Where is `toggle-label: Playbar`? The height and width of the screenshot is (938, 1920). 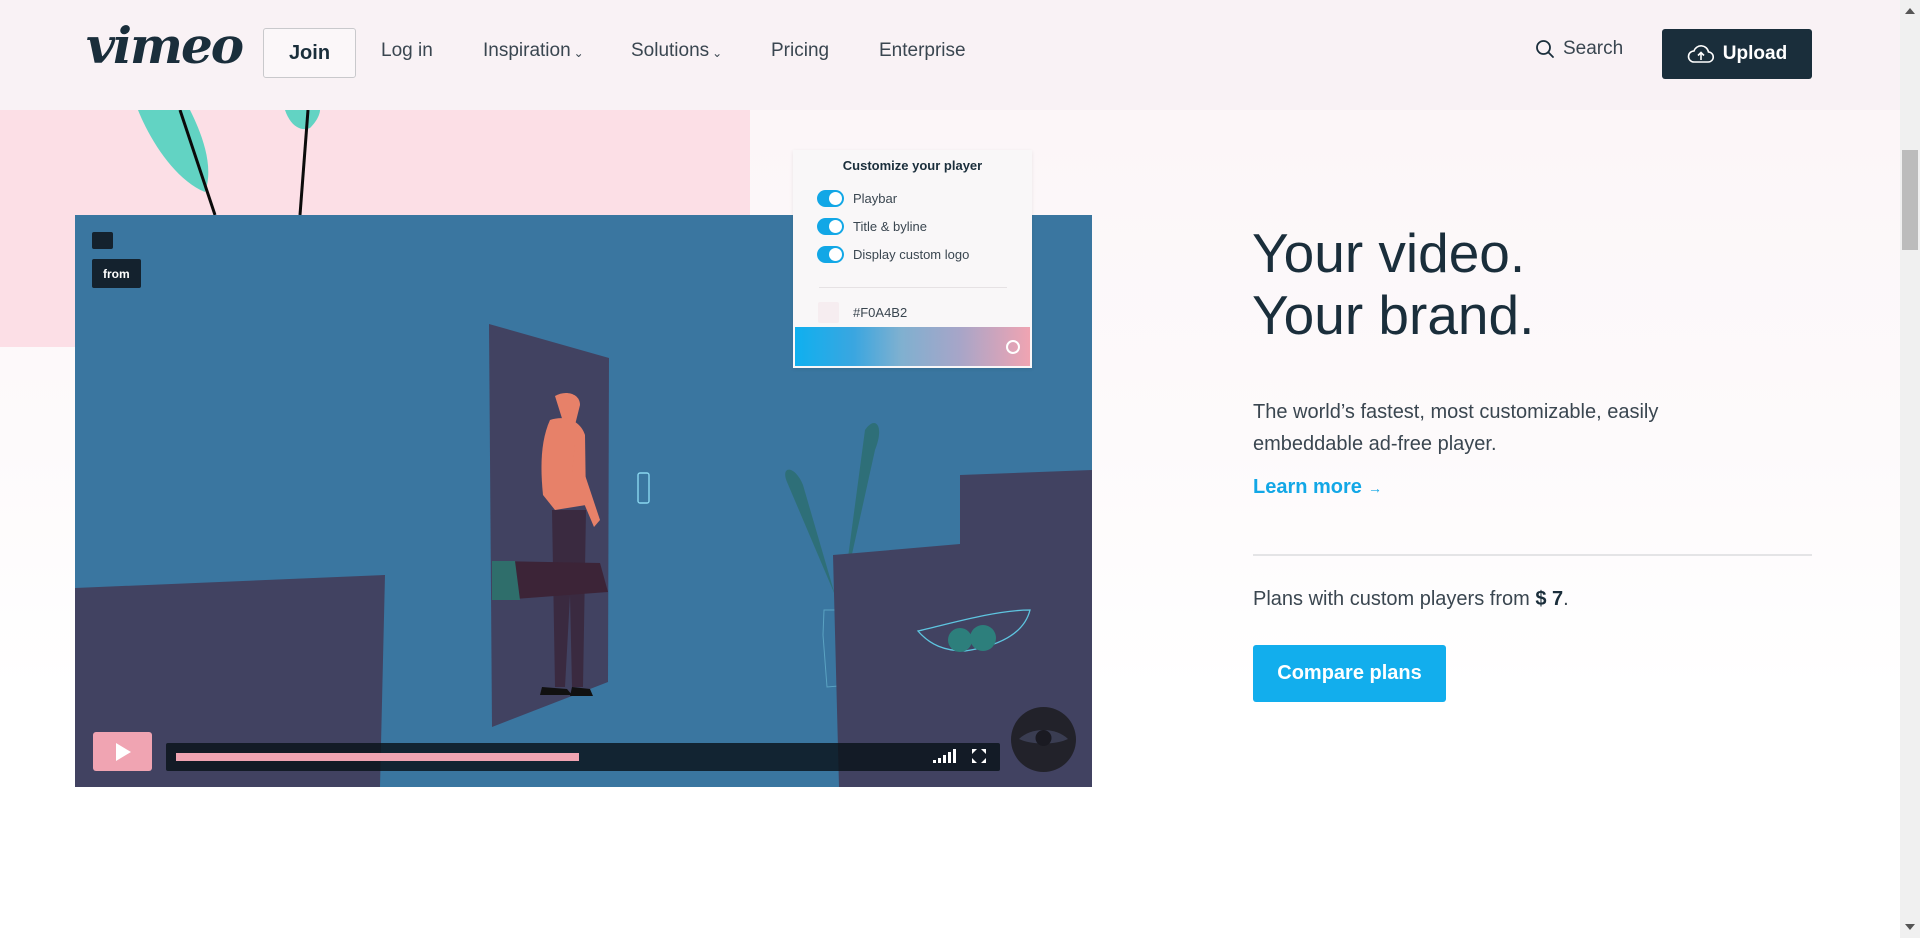
toggle-label: Playbar is located at coordinates (875, 198).